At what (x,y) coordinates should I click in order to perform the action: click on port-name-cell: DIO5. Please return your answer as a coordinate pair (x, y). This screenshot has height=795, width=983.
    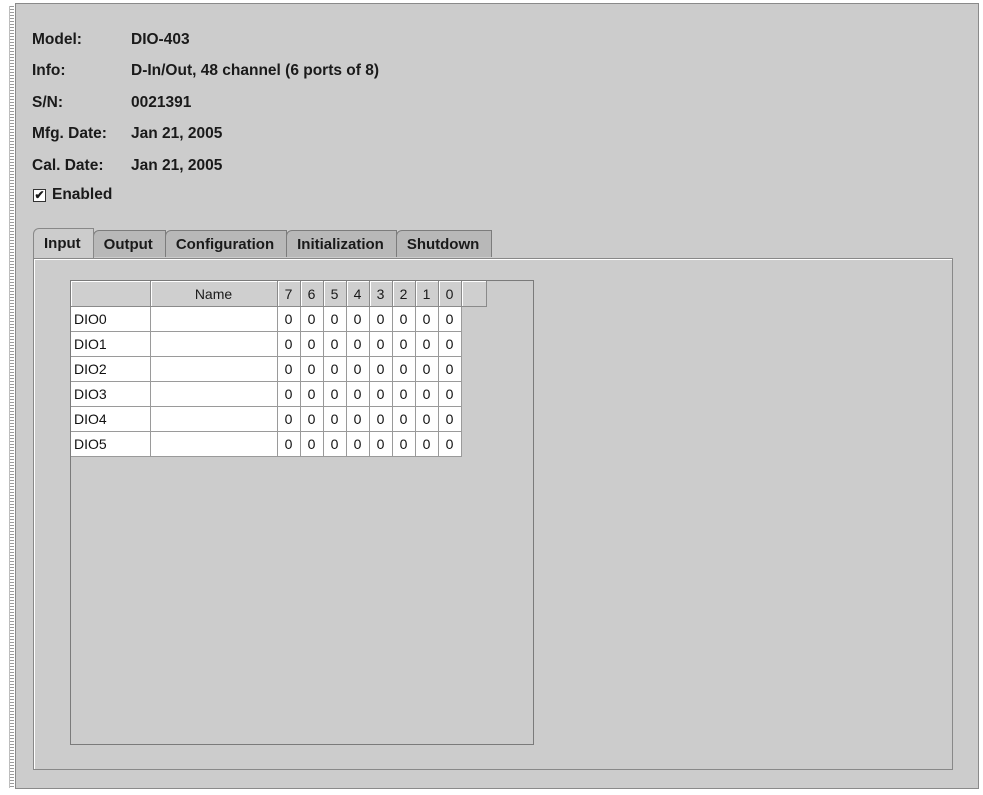
    Looking at the image, I should click on (111, 444).